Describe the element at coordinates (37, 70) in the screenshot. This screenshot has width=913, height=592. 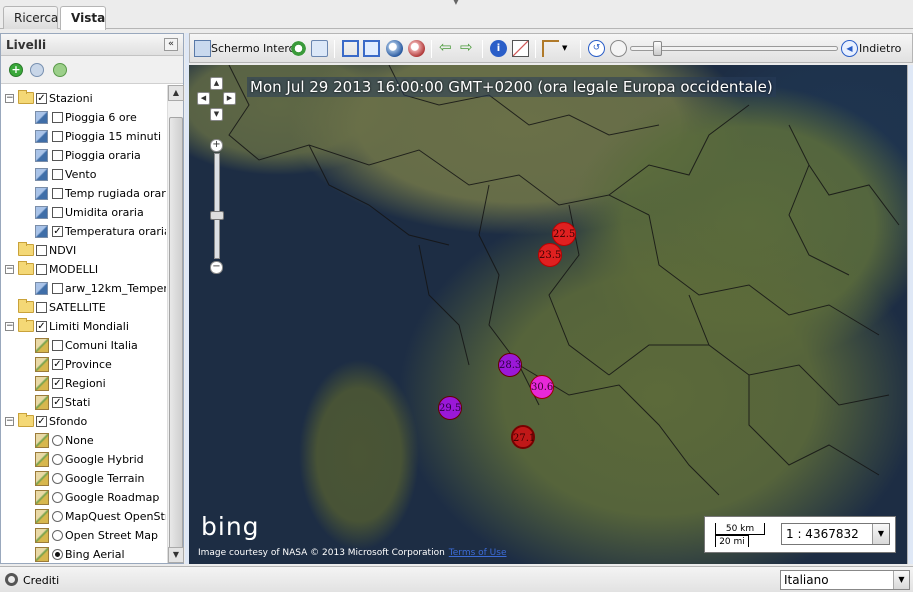
I see `settings-icon` at that location.